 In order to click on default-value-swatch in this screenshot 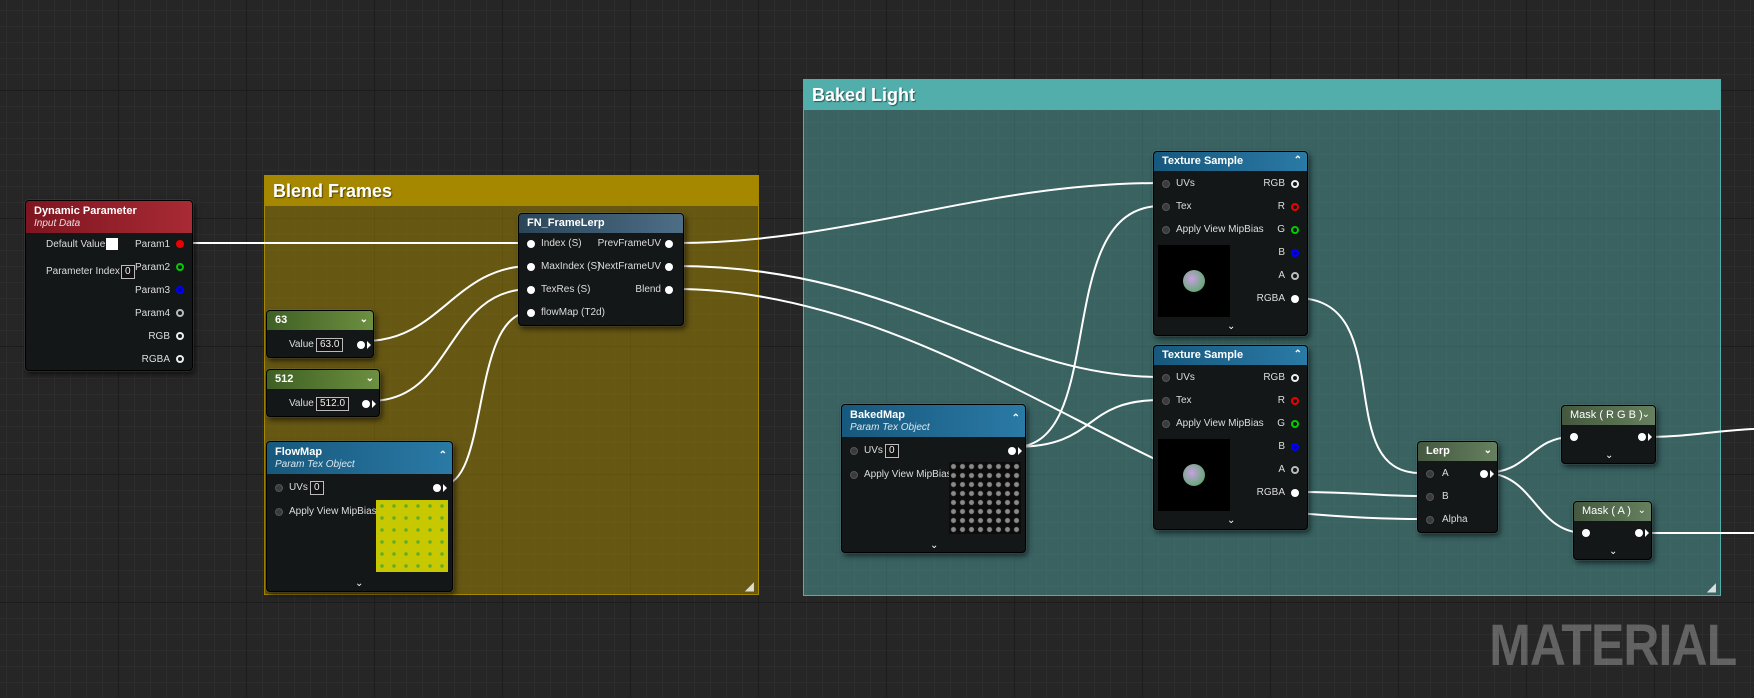, I will do `click(112, 244)`.